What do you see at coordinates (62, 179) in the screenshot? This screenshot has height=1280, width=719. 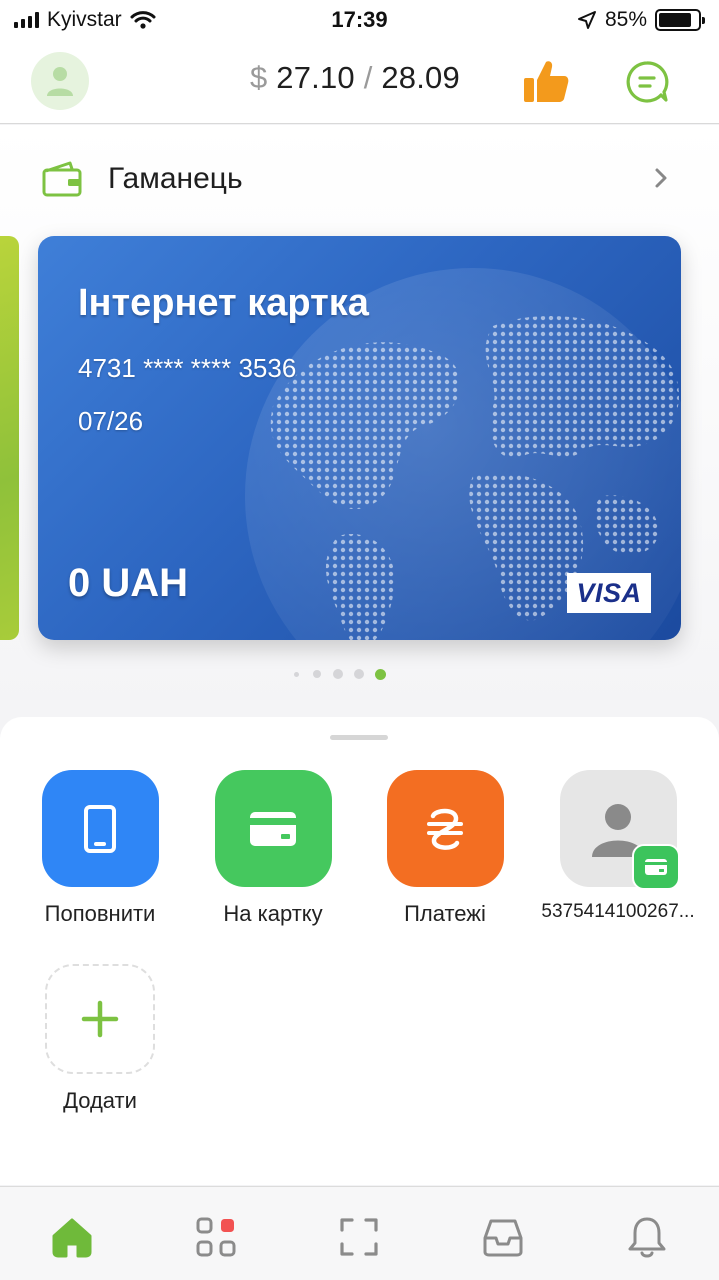 I see `wallet-icon` at bounding box center [62, 179].